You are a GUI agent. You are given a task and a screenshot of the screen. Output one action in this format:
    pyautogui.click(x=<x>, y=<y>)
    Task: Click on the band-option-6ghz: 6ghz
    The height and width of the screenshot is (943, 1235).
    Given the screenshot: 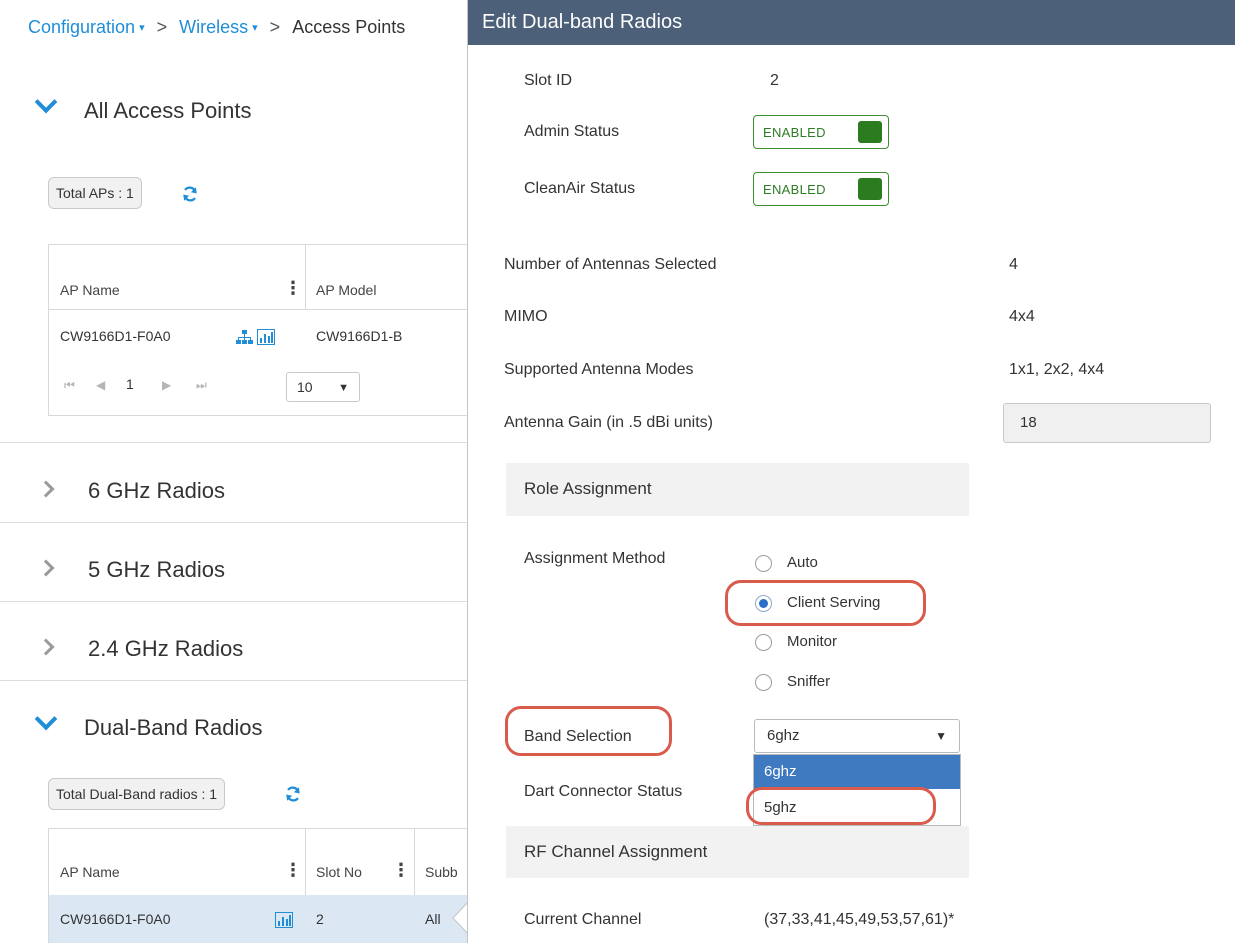 What is the action you would take?
    pyautogui.click(x=857, y=772)
    